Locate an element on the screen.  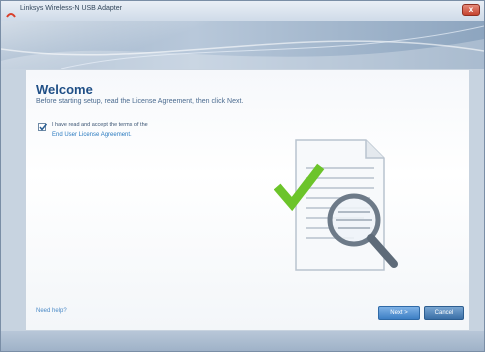
accept-license-checkbox is located at coordinates (43, 127).